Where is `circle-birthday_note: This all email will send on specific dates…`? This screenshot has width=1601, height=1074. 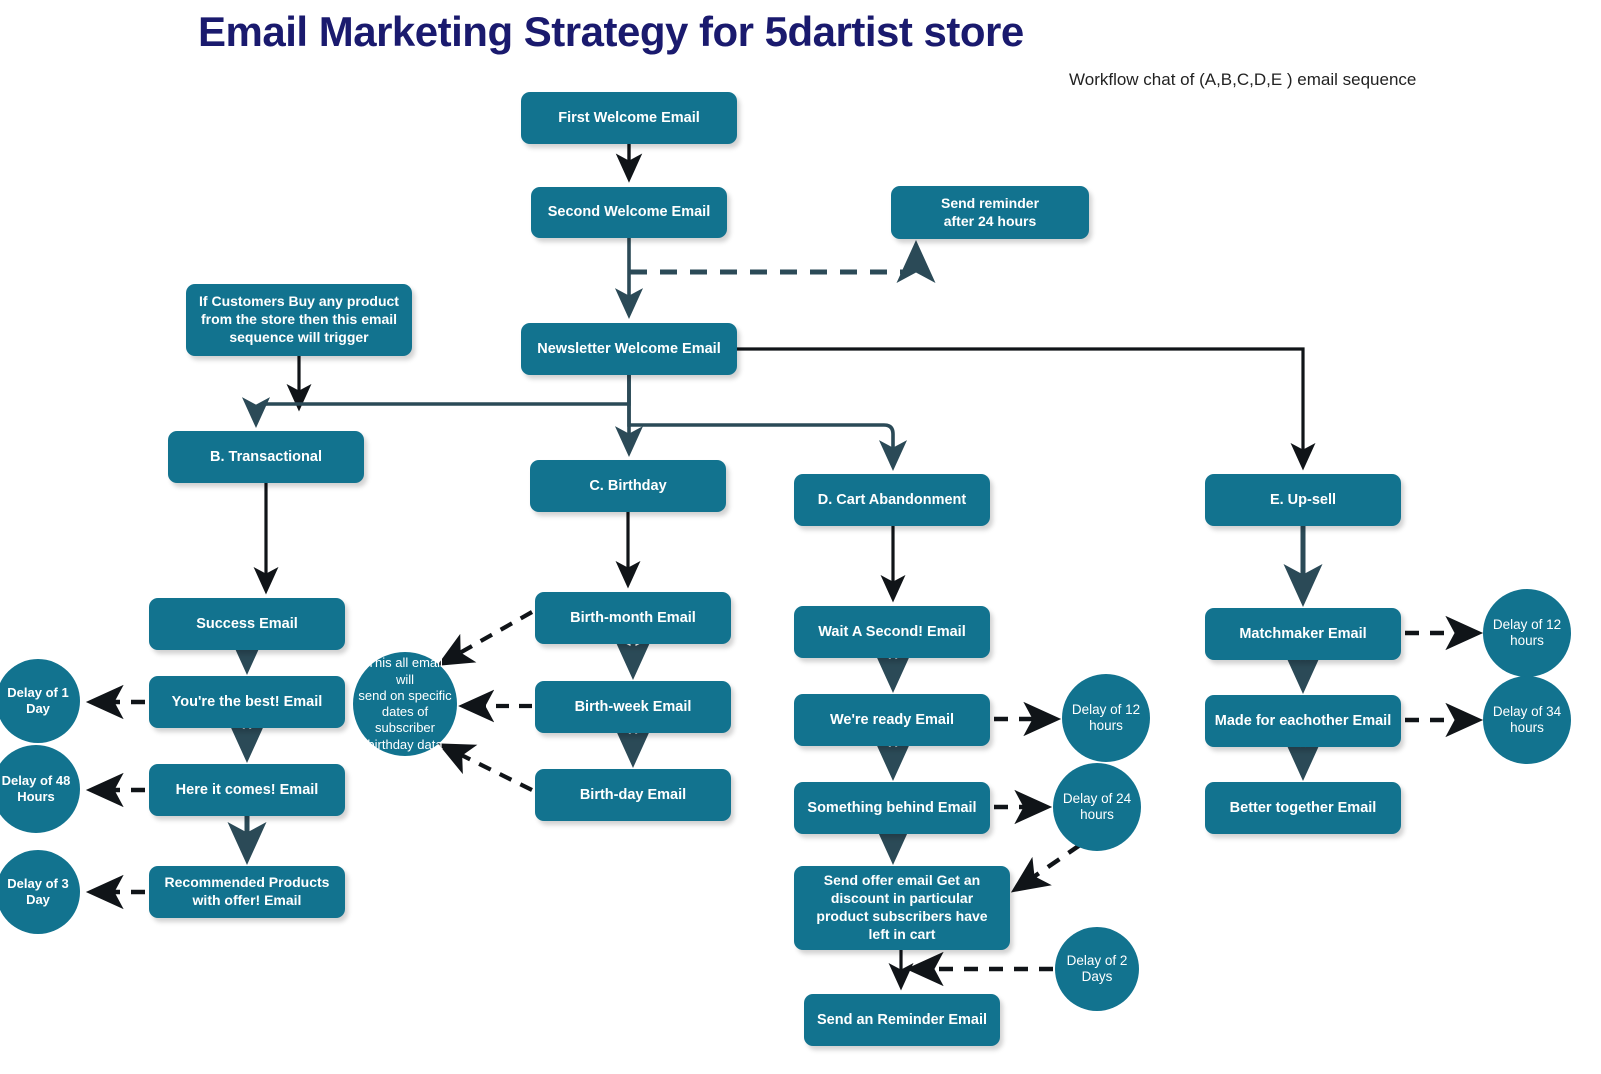
circle-birthday_note: This all email will send on specific dates… is located at coordinates (405, 704).